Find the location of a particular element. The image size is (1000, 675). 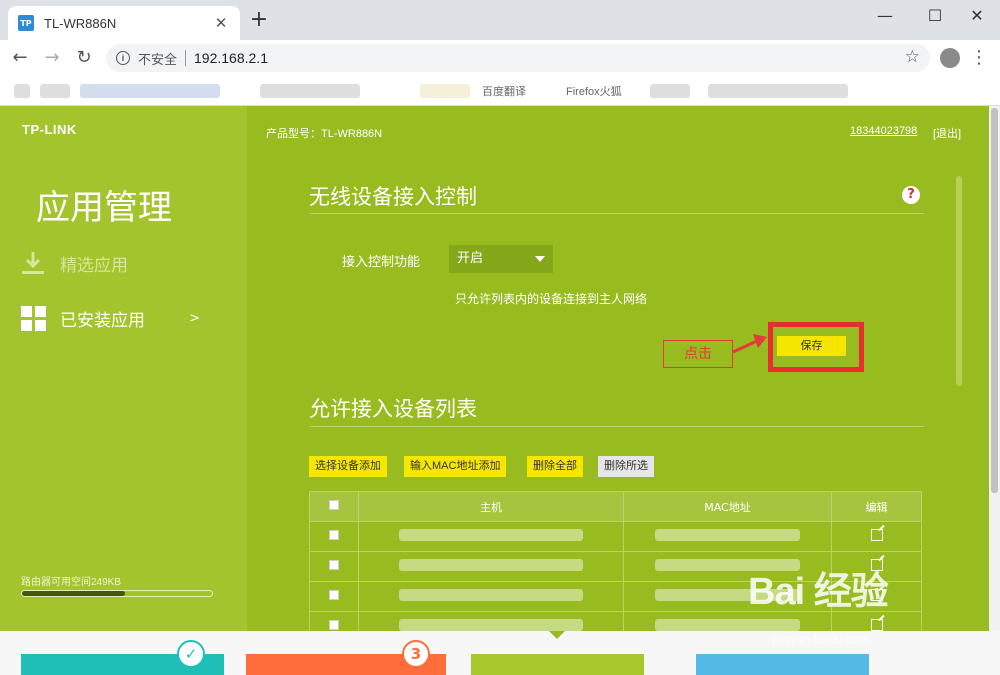

bookmarks-bar: 百度翻译 Firefox火狐 is located at coordinates (500, 91).